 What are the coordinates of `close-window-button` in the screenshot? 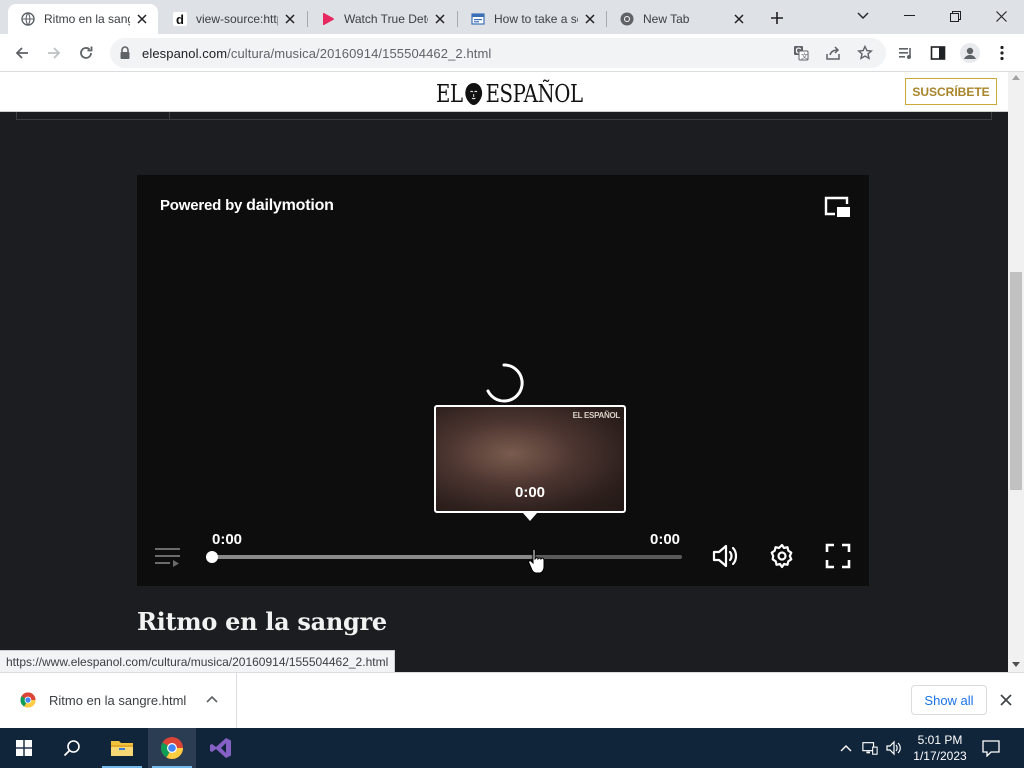 It's located at (1001, 16).